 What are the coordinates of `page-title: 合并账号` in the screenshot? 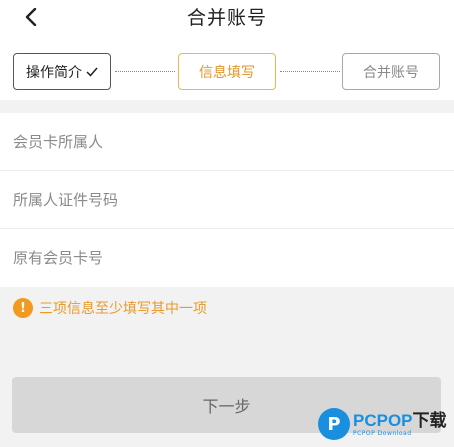 It's located at (226, 18).